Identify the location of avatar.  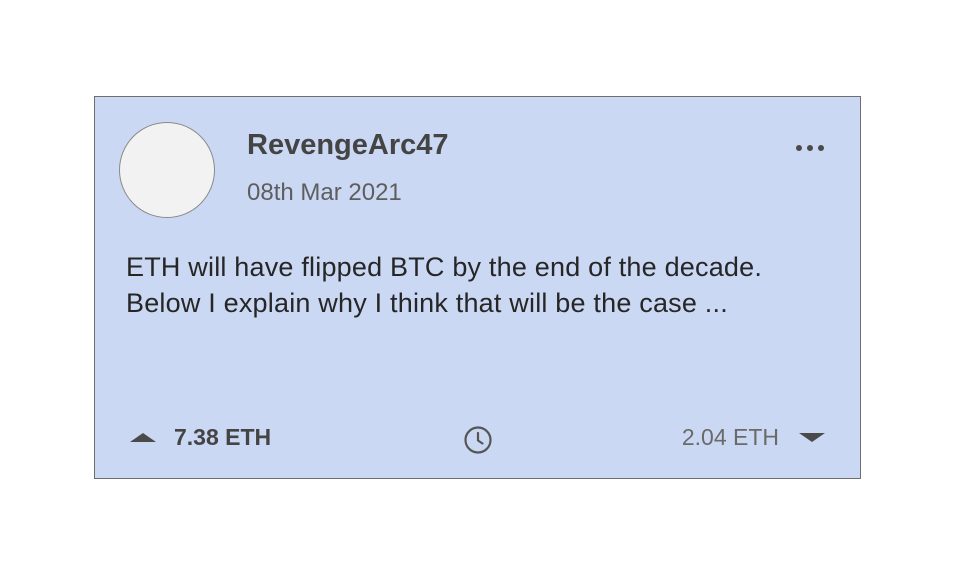
(167, 170).